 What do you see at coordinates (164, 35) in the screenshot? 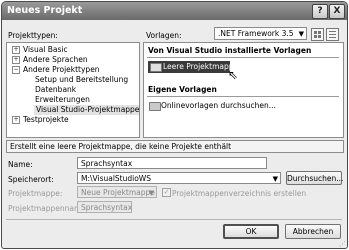
I see `templates-label: Vorlagen:` at bounding box center [164, 35].